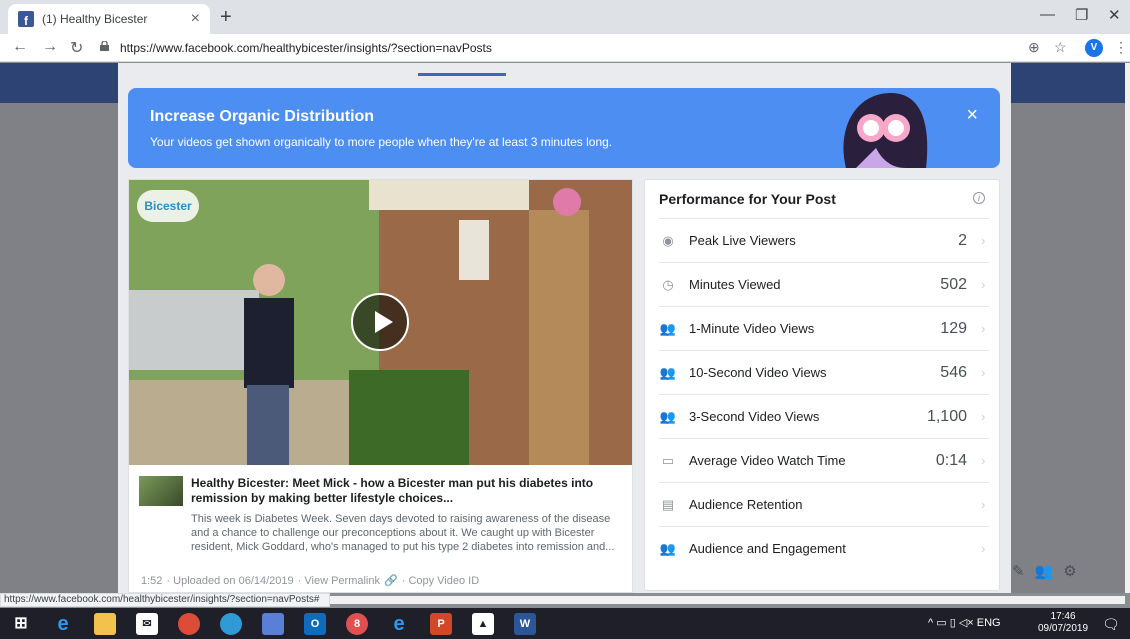  What do you see at coordinates (1047, 14) in the screenshot?
I see `minimize-icon: —` at bounding box center [1047, 14].